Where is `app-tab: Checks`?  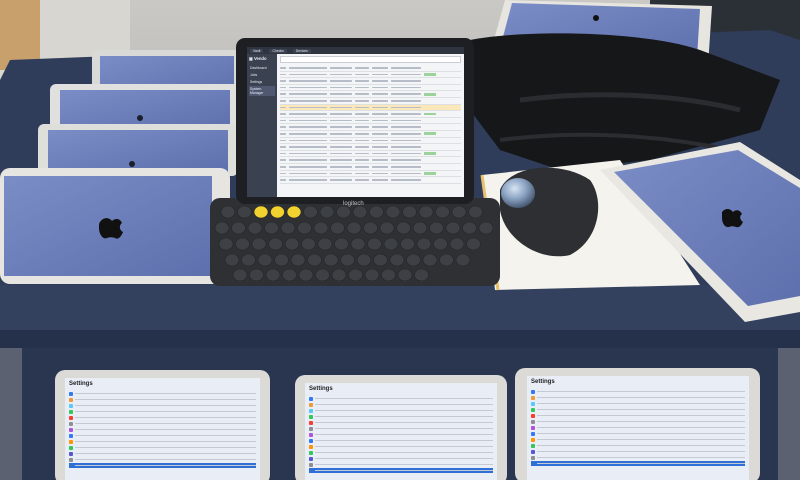
app-tab: Checks is located at coordinates (278, 50).